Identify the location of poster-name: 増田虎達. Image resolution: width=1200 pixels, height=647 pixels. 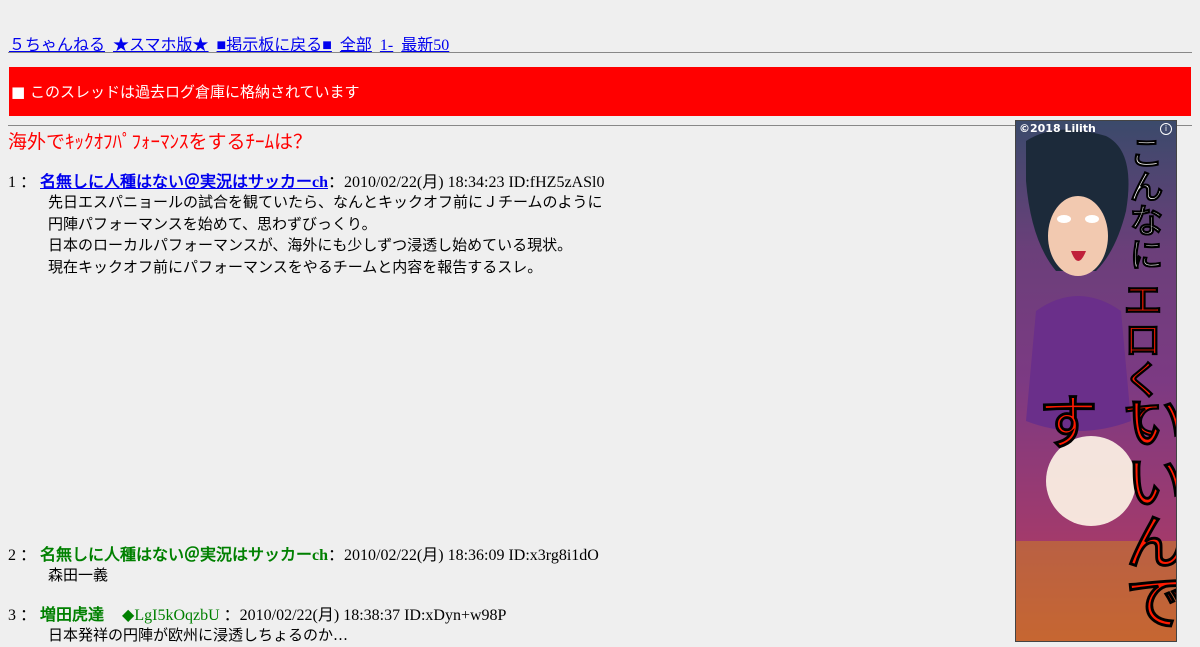
(72, 615).